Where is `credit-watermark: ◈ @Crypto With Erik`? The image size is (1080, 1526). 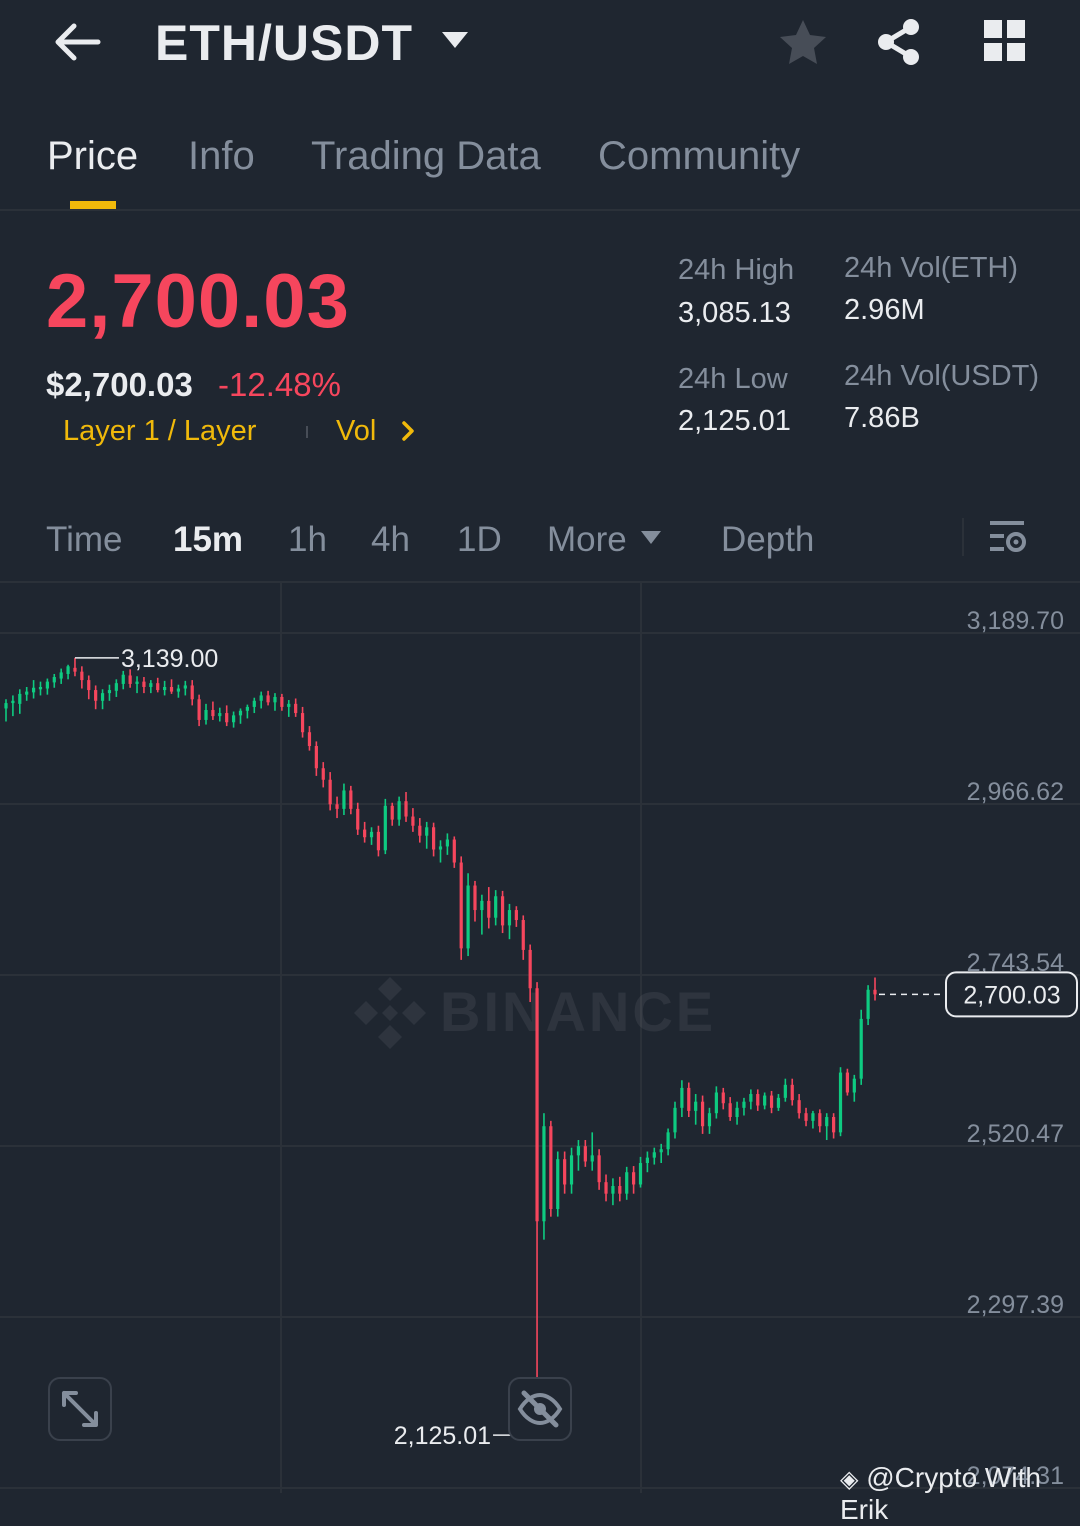 credit-watermark: ◈ @Crypto With Erik is located at coordinates (960, 1494).